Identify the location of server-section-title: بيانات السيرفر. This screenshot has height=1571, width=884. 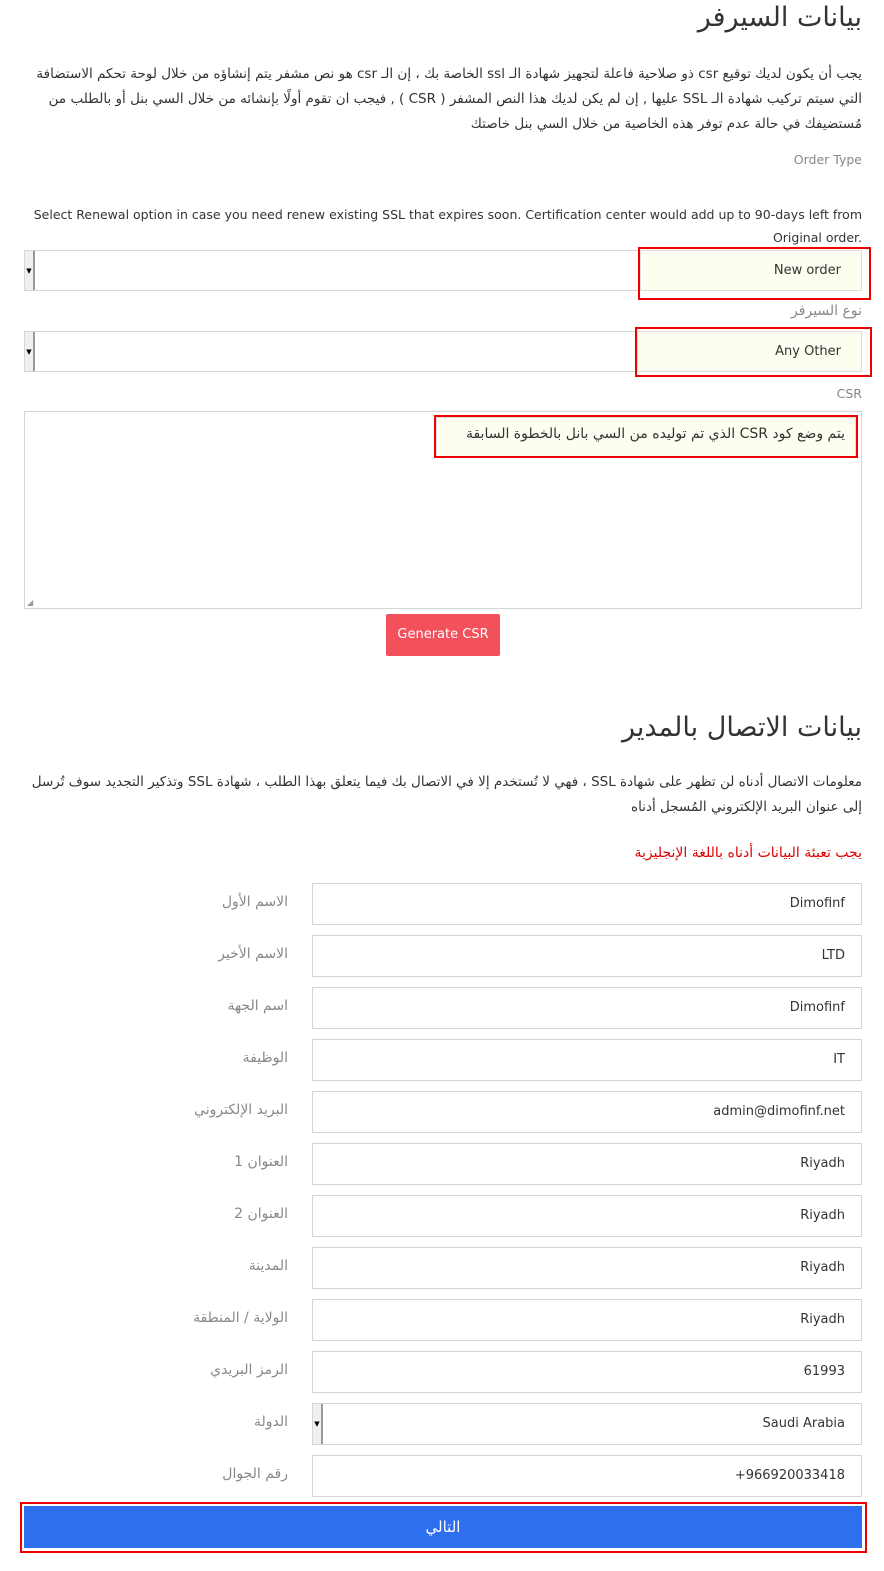
(779, 17).